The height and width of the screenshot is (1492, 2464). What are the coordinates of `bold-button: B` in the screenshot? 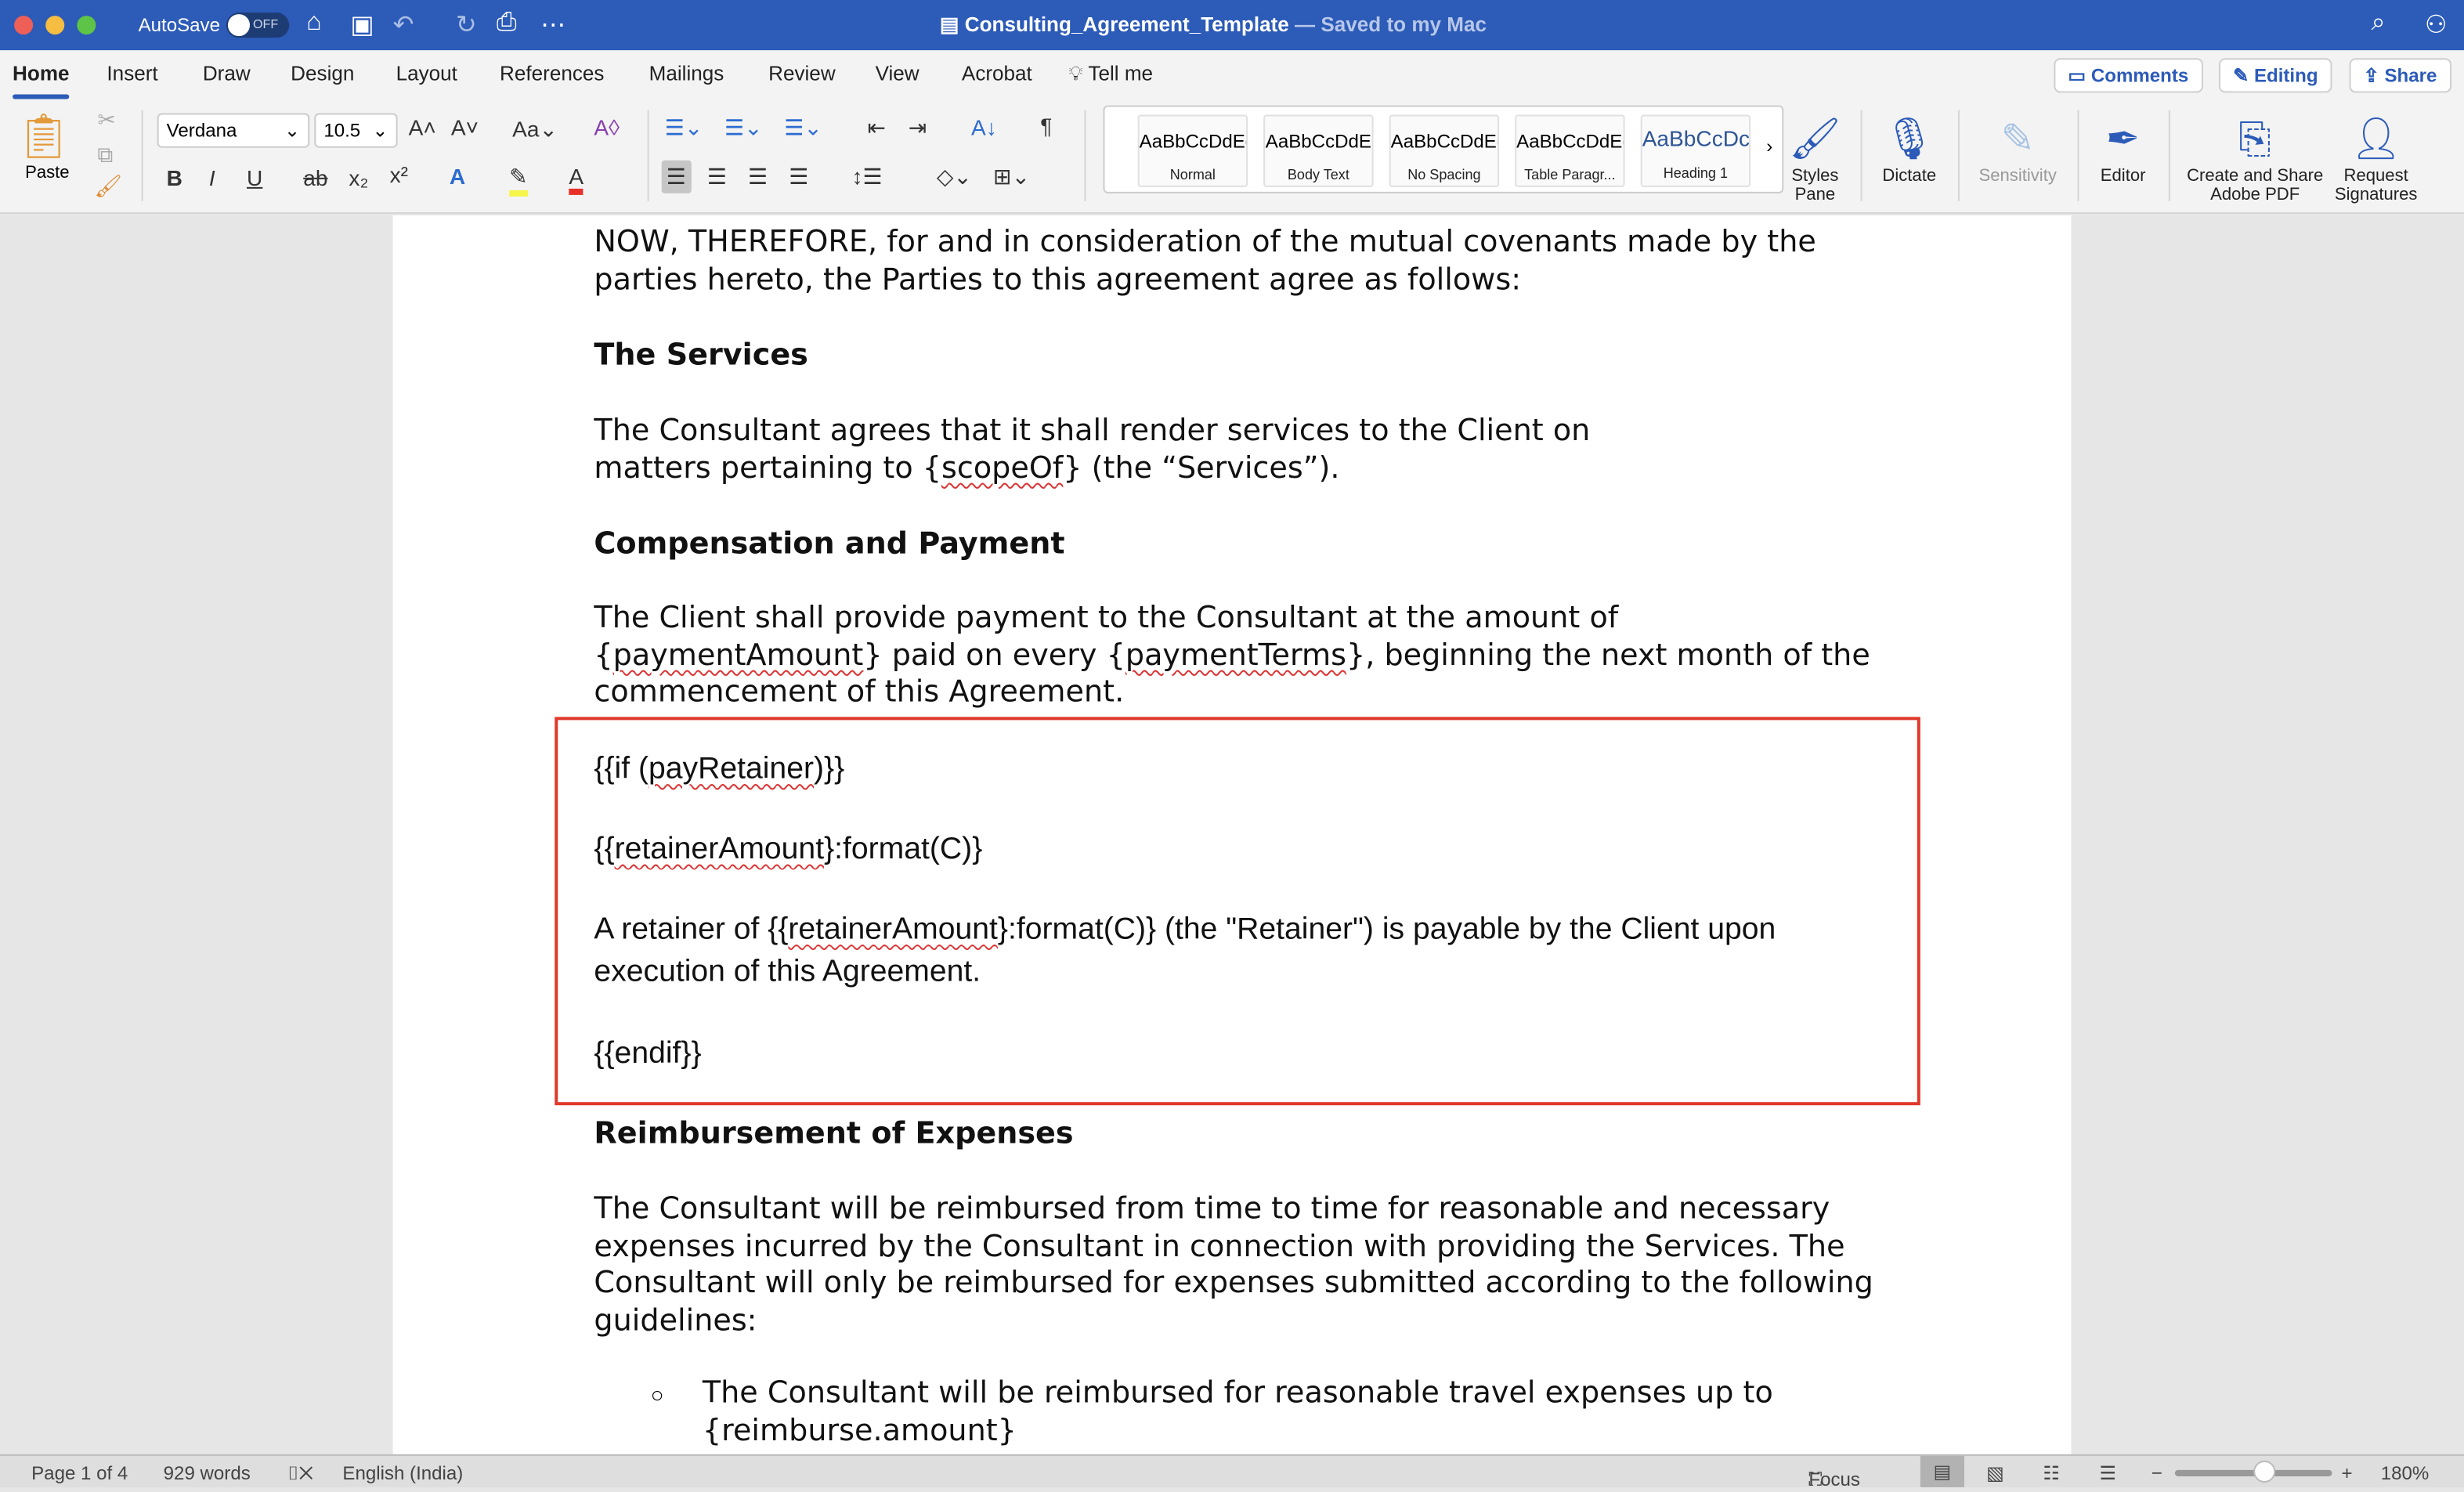 It's located at (174, 177).